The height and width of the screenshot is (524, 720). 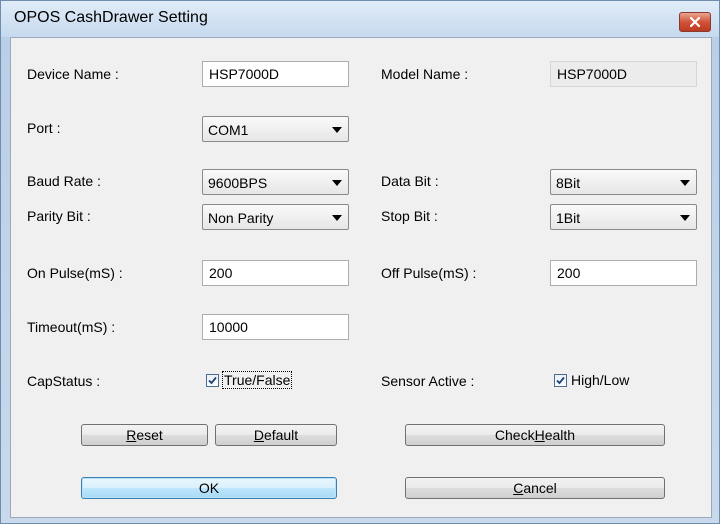 I want to click on timeout-input: 10000, so click(x=275, y=327).